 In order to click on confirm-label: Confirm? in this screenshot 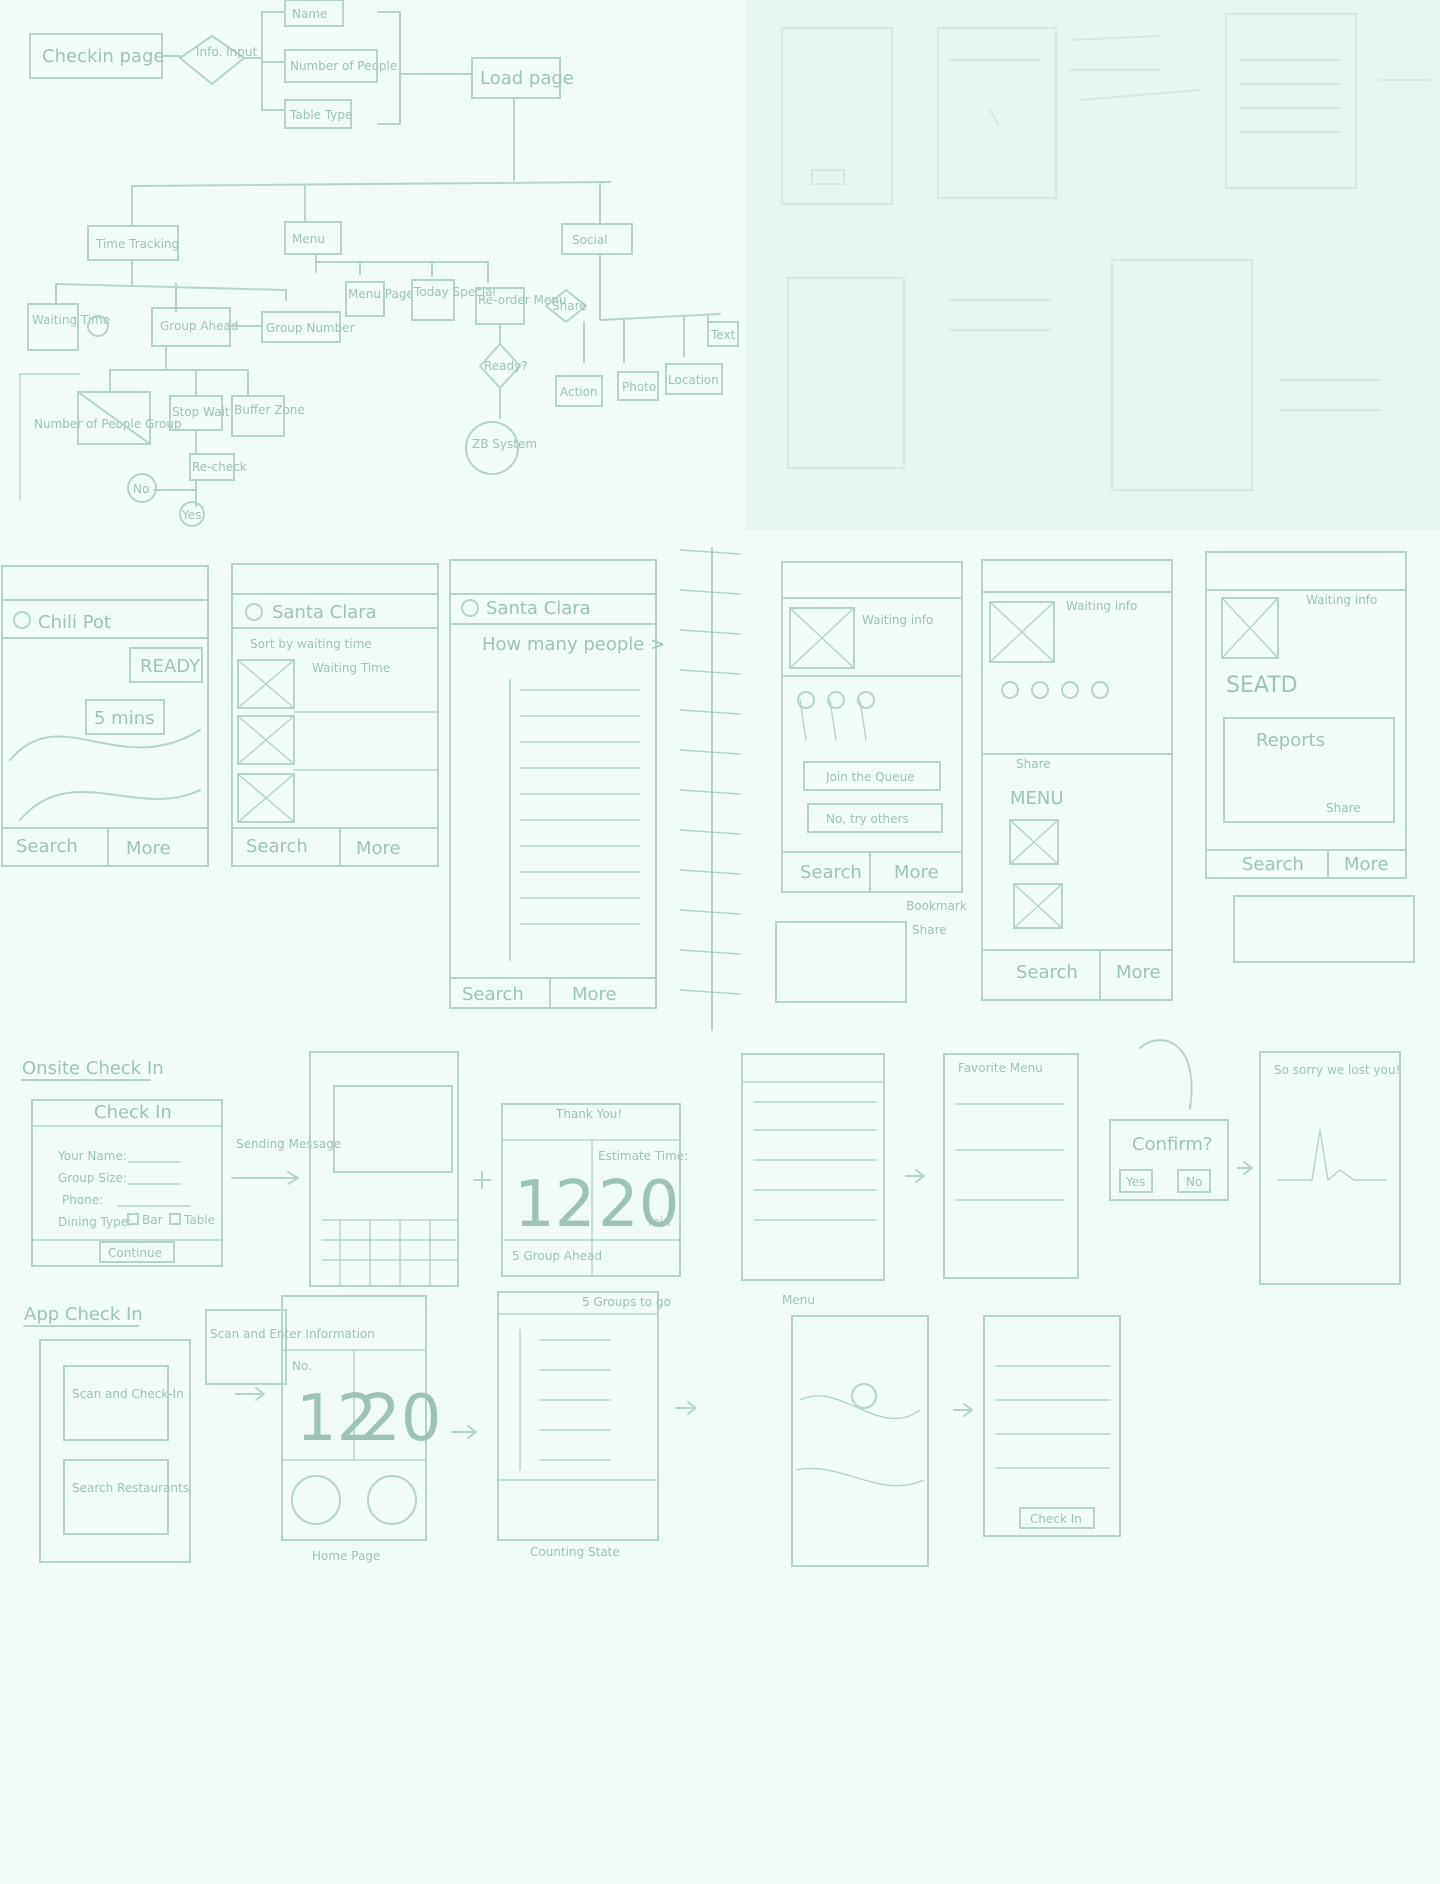, I will do `click(1172, 1144)`.